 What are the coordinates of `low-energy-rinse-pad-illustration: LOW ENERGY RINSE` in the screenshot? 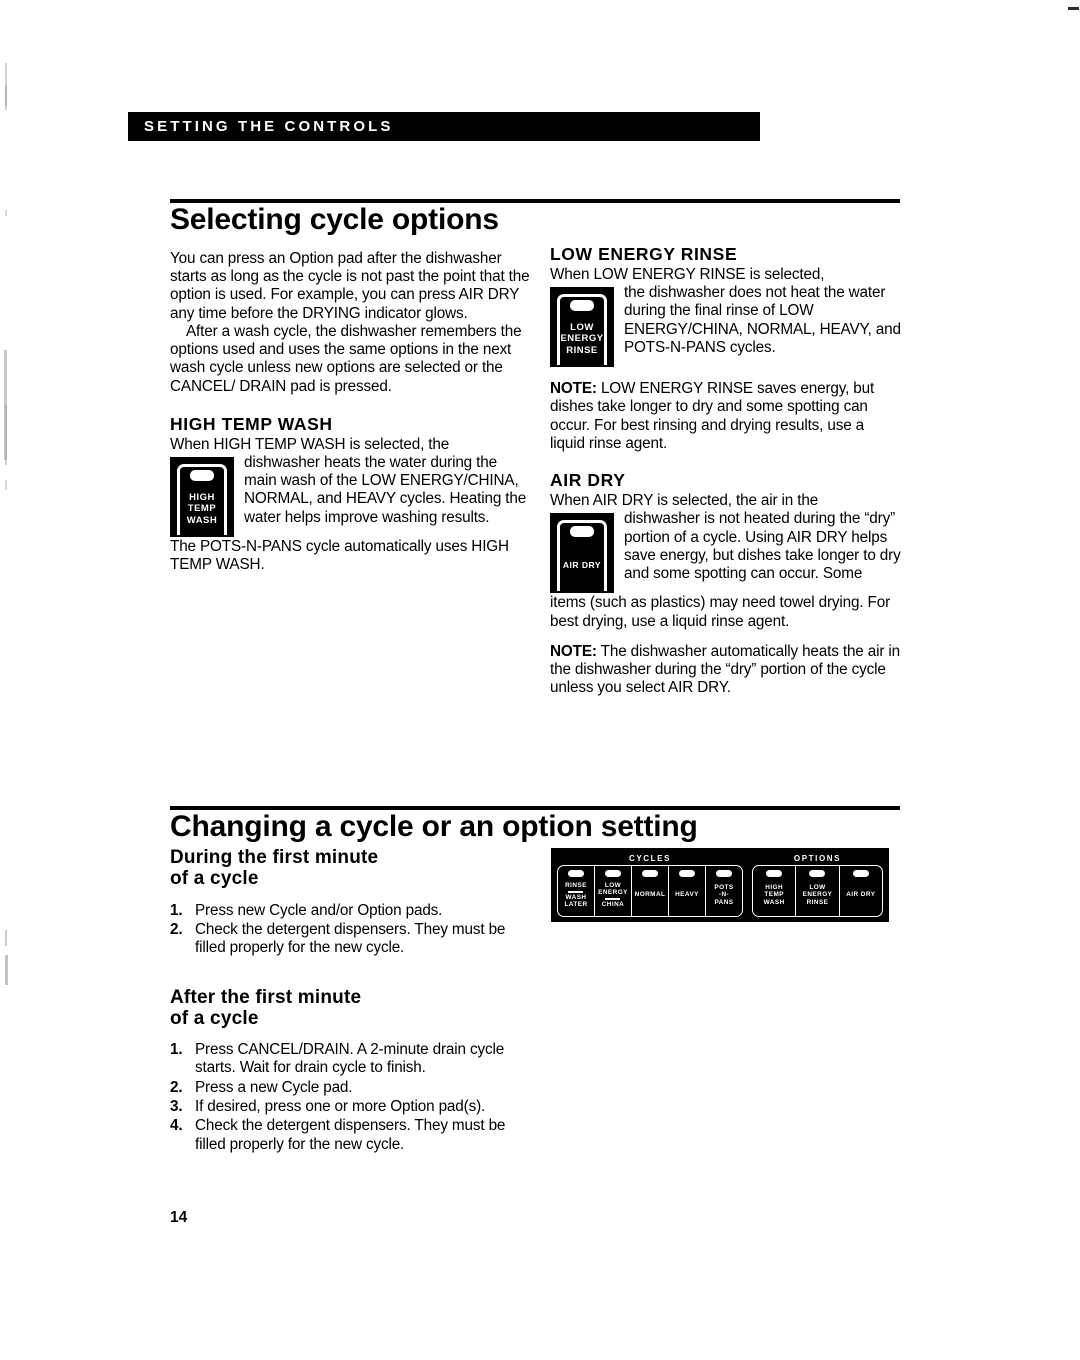 It's located at (582, 327).